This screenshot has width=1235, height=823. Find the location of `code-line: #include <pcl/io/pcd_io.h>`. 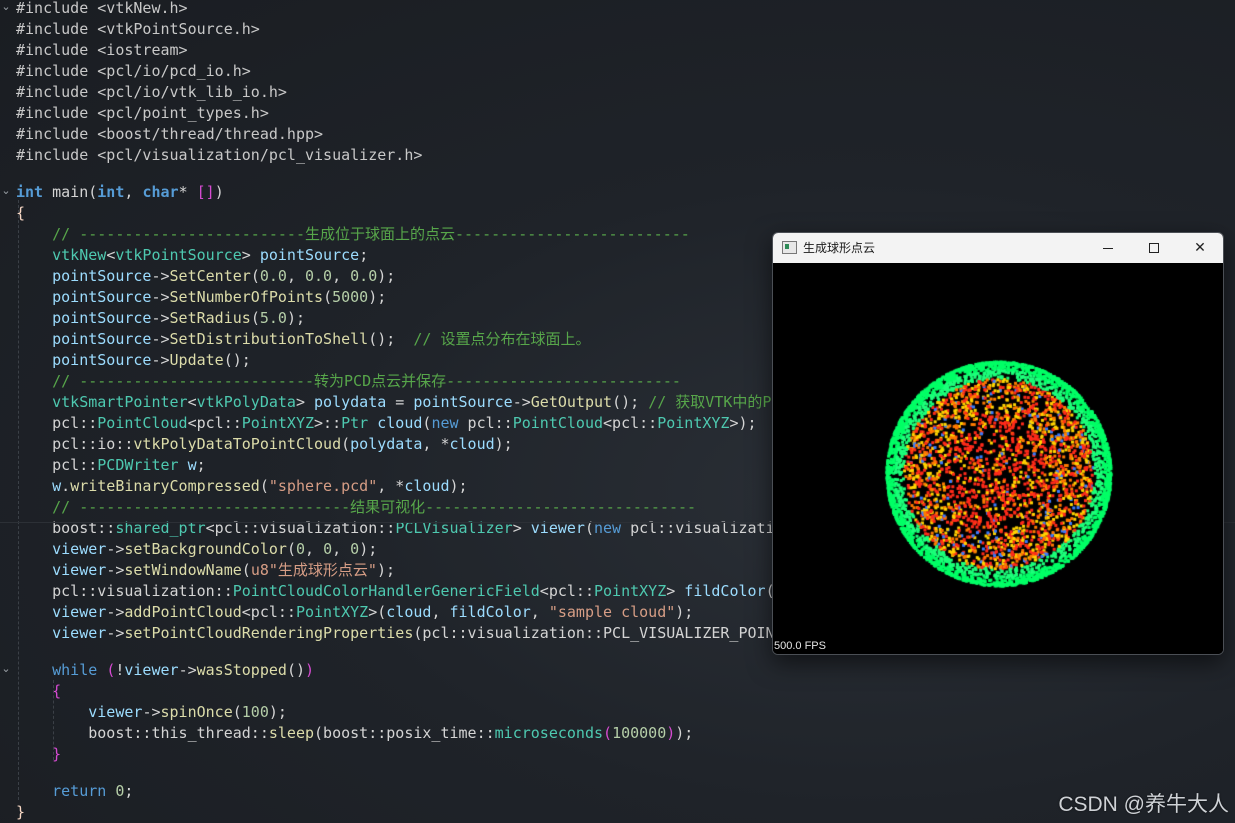

code-line: #include <pcl/io/pcd_io.h> is located at coordinates (133, 71).